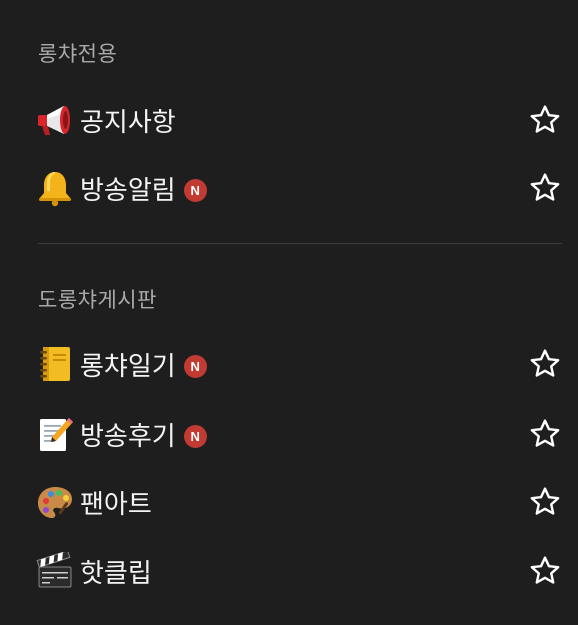  Describe the element at coordinates (300, 243) in the screenshot. I see `section-divider` at that location.